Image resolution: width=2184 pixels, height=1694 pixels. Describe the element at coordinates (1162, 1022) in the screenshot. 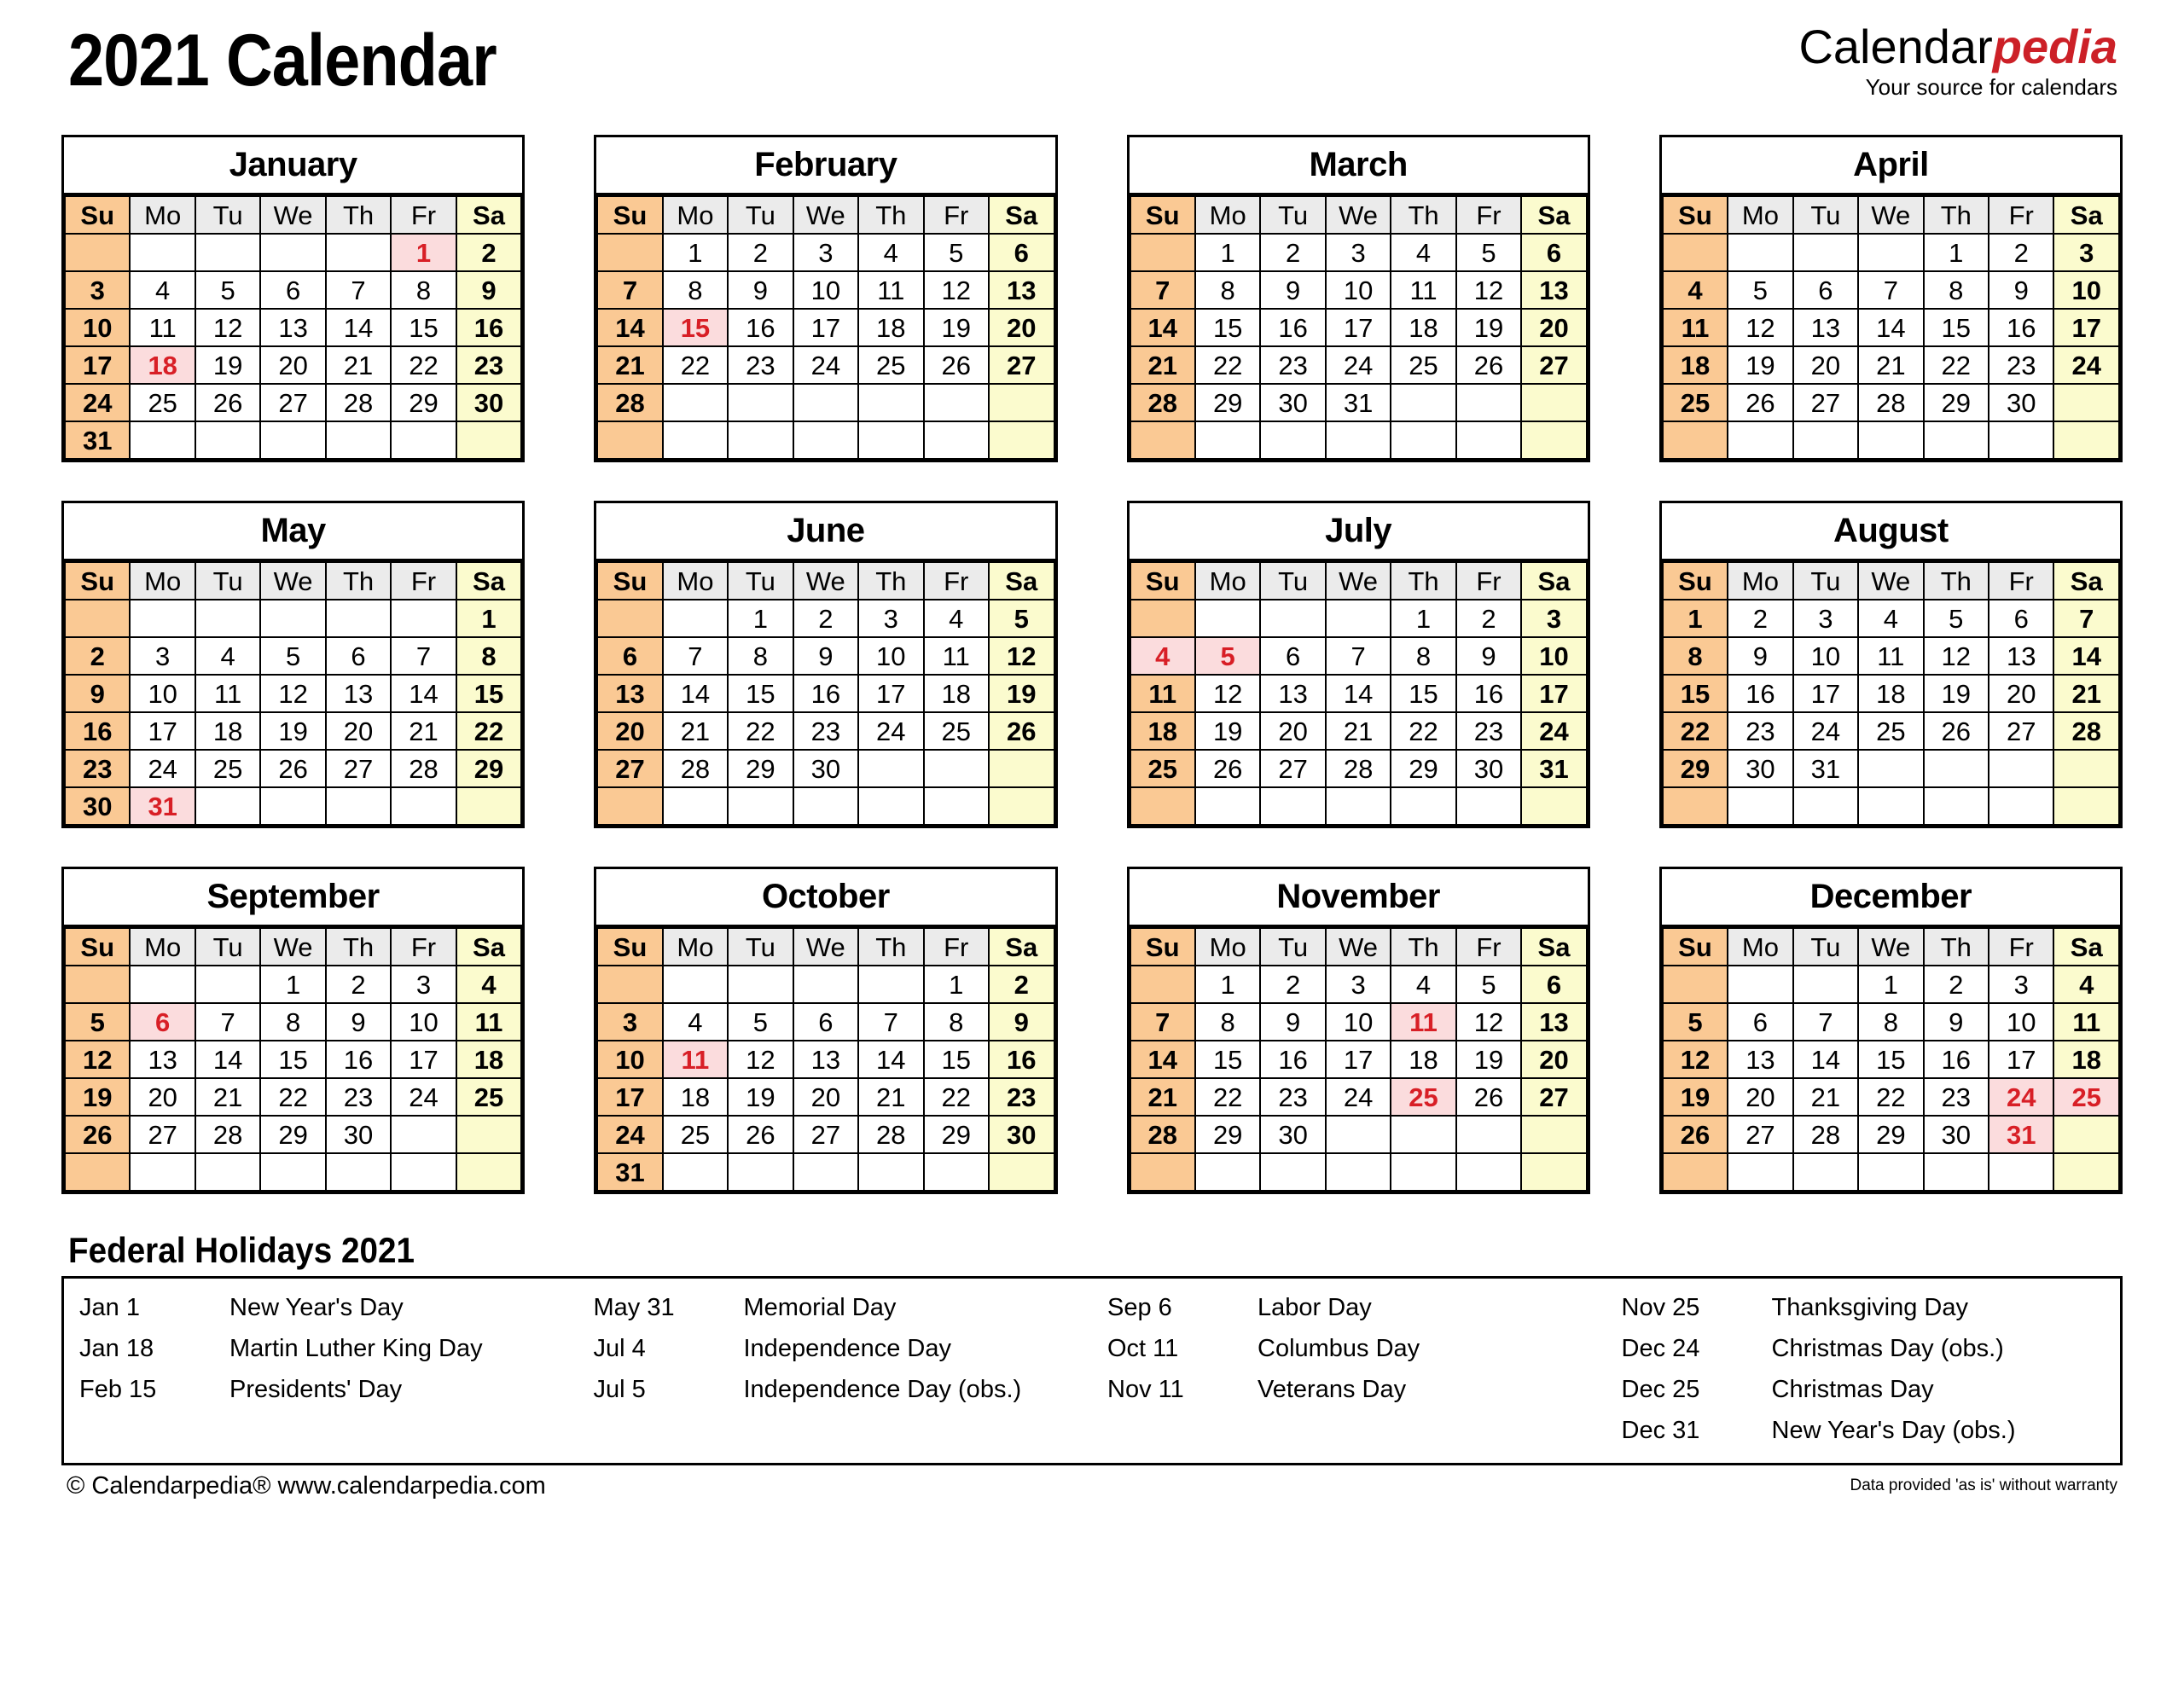

I see `day-cell: 7` at that location.